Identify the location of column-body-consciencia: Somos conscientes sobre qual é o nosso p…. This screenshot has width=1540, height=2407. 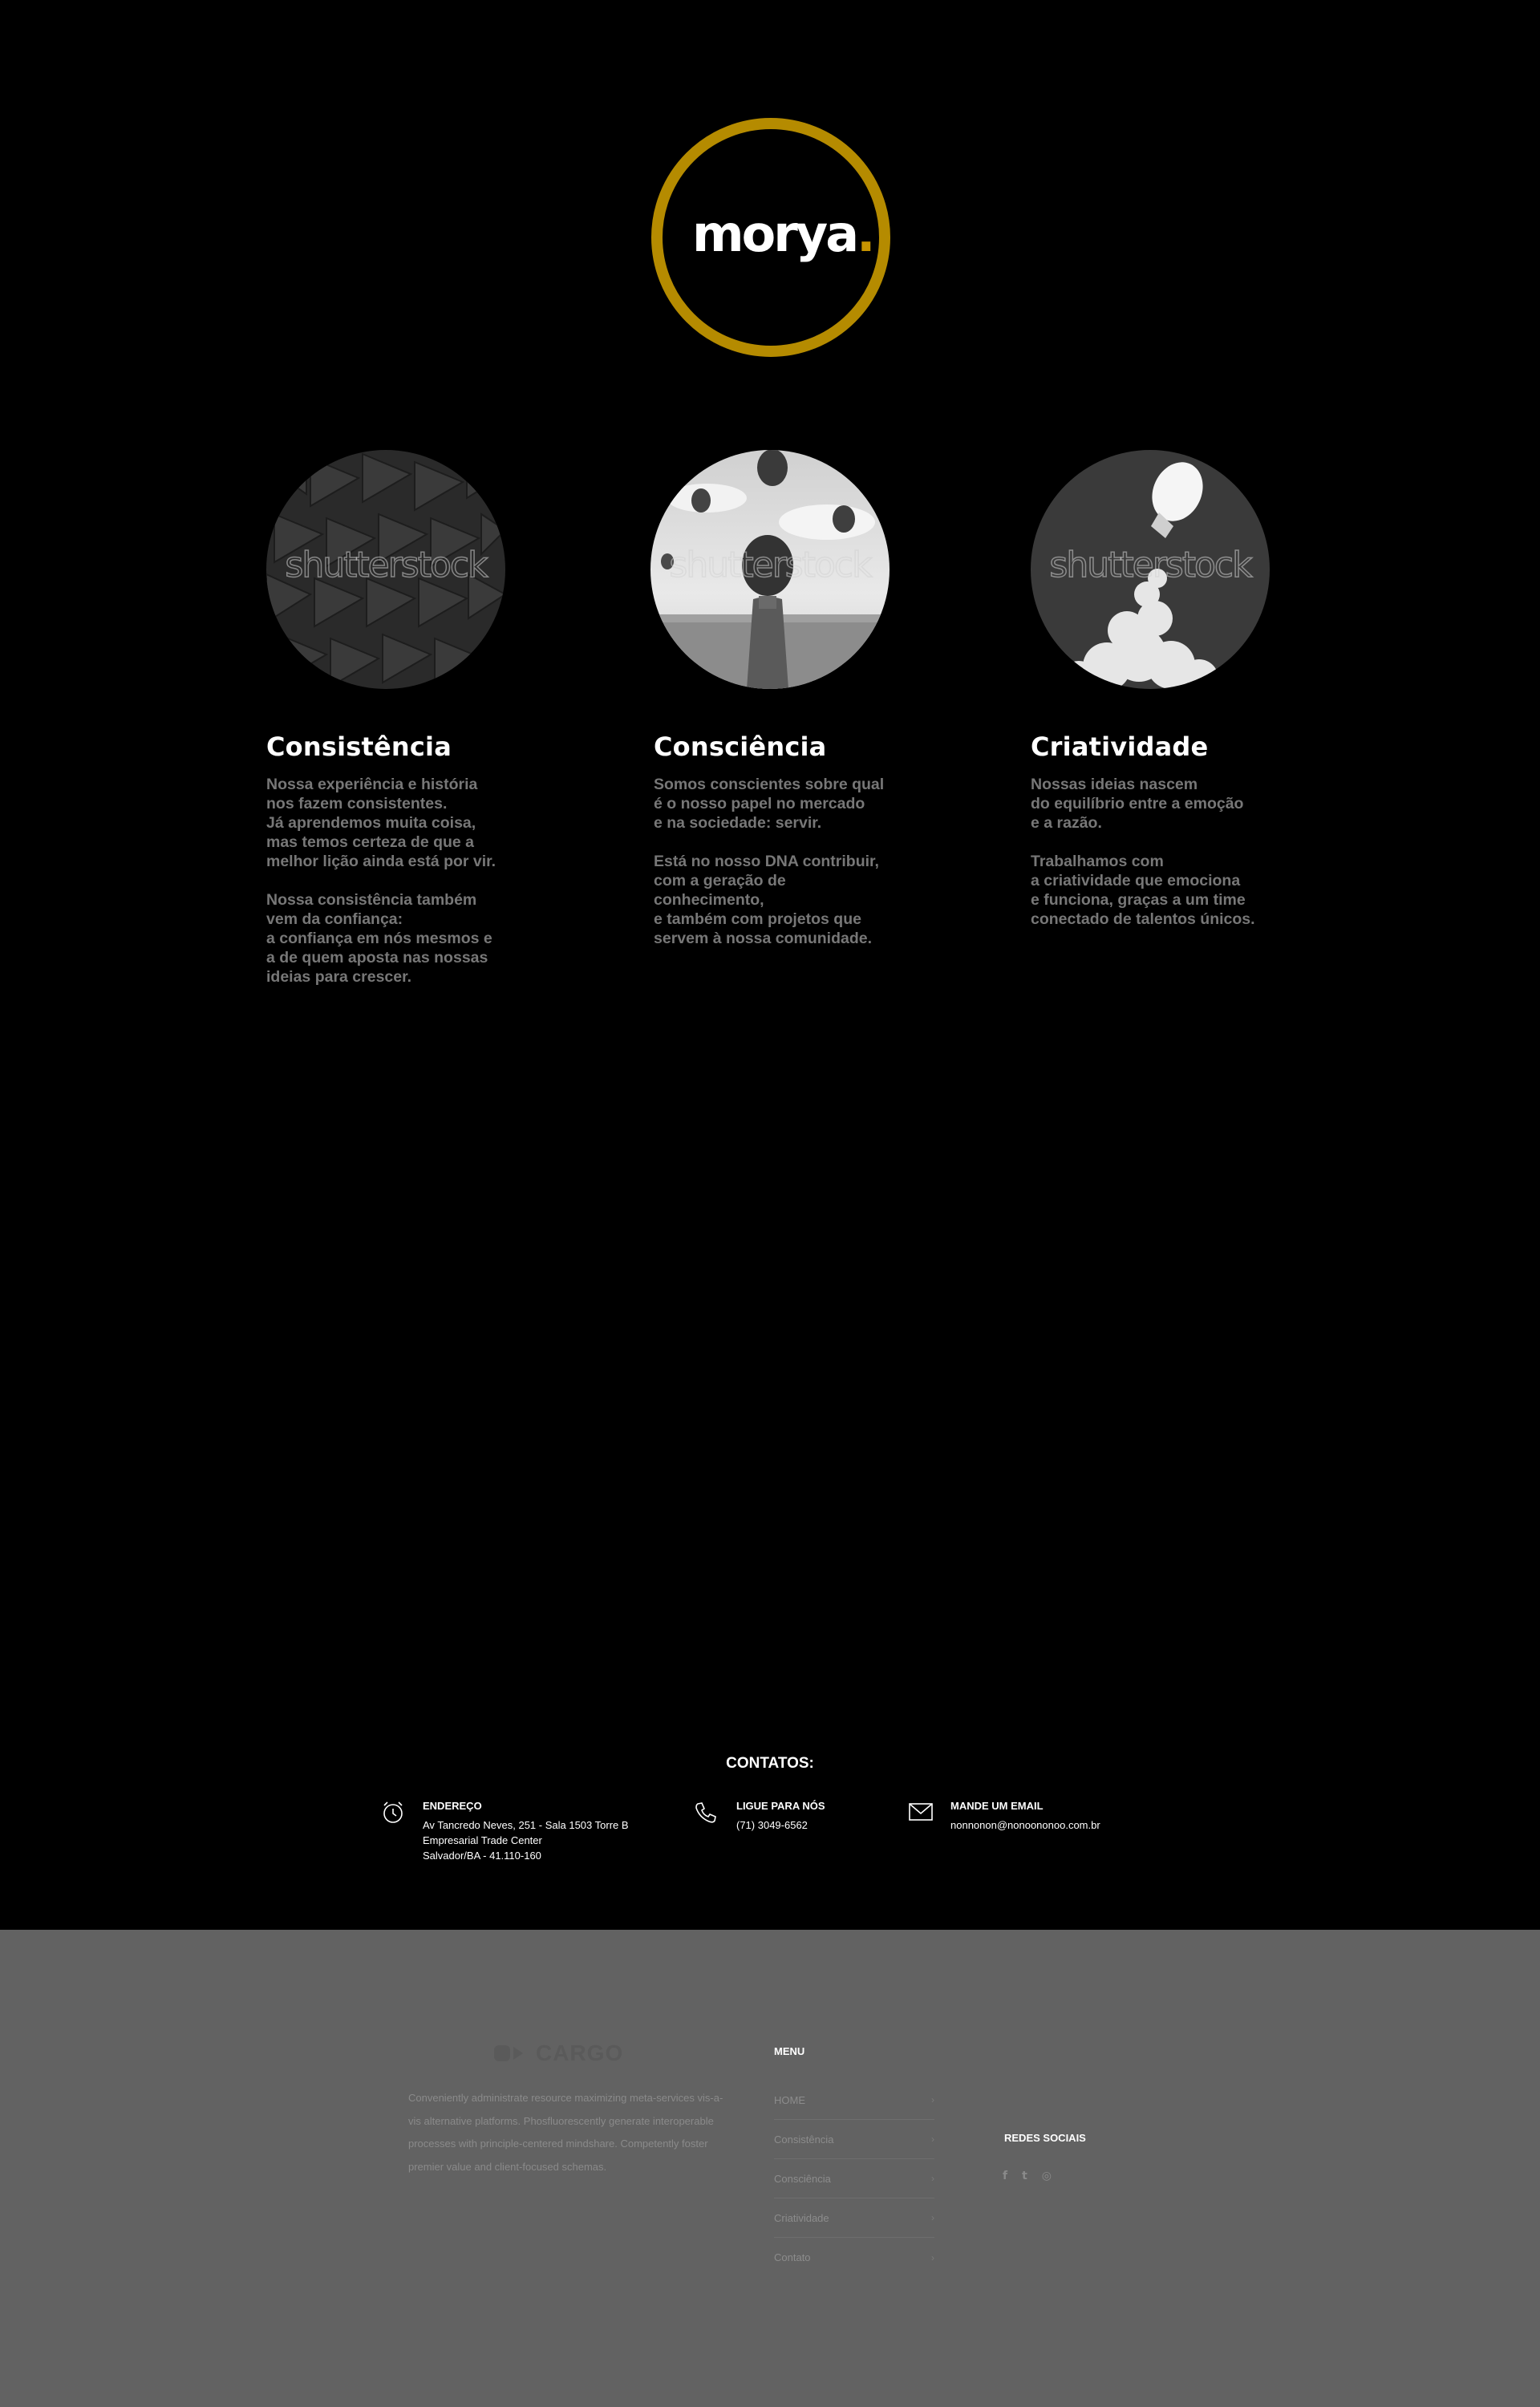
(769, 861).